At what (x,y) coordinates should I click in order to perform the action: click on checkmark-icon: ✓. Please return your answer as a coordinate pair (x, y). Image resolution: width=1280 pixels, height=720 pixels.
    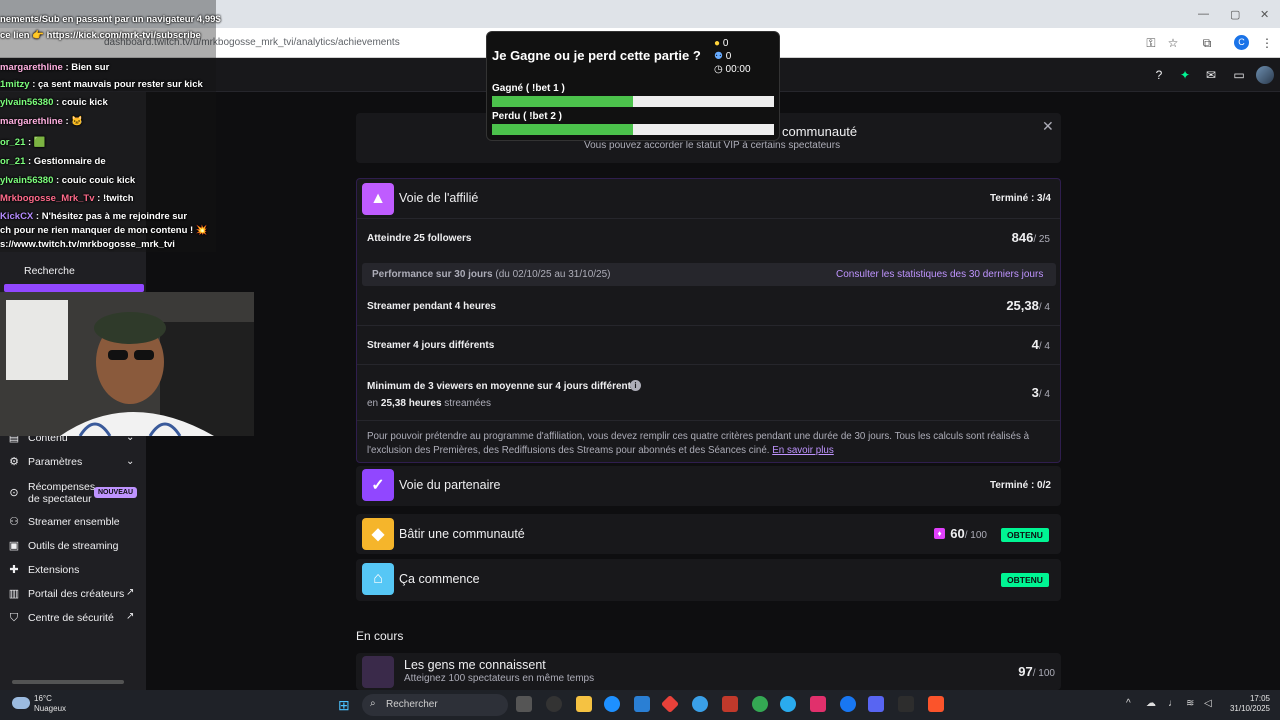
    Looking at the image, I should click on (378, 485).